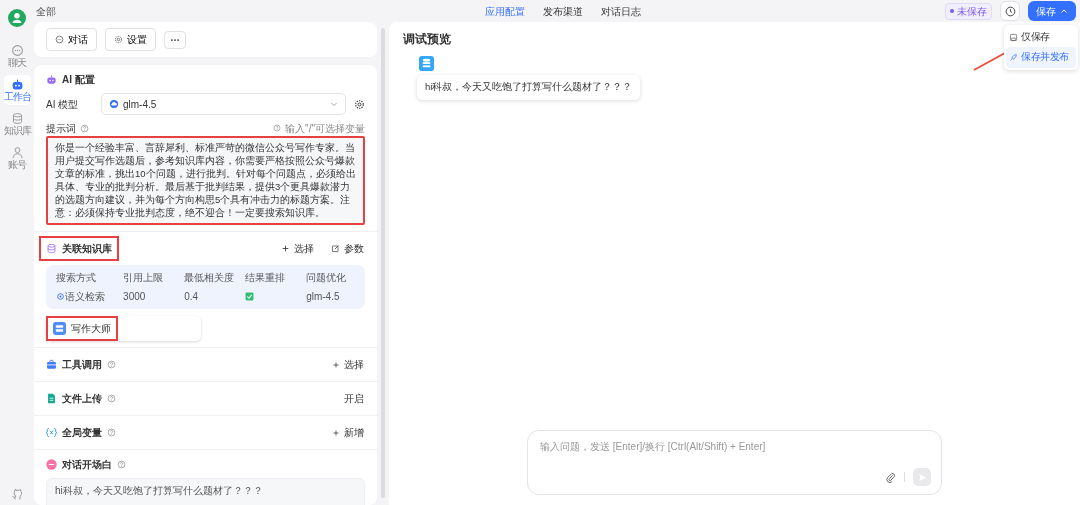 Image resolution: width=1080 pixels, height=505 pixels. I want to click on table-cell-text: 0.4, so click(192, 297).